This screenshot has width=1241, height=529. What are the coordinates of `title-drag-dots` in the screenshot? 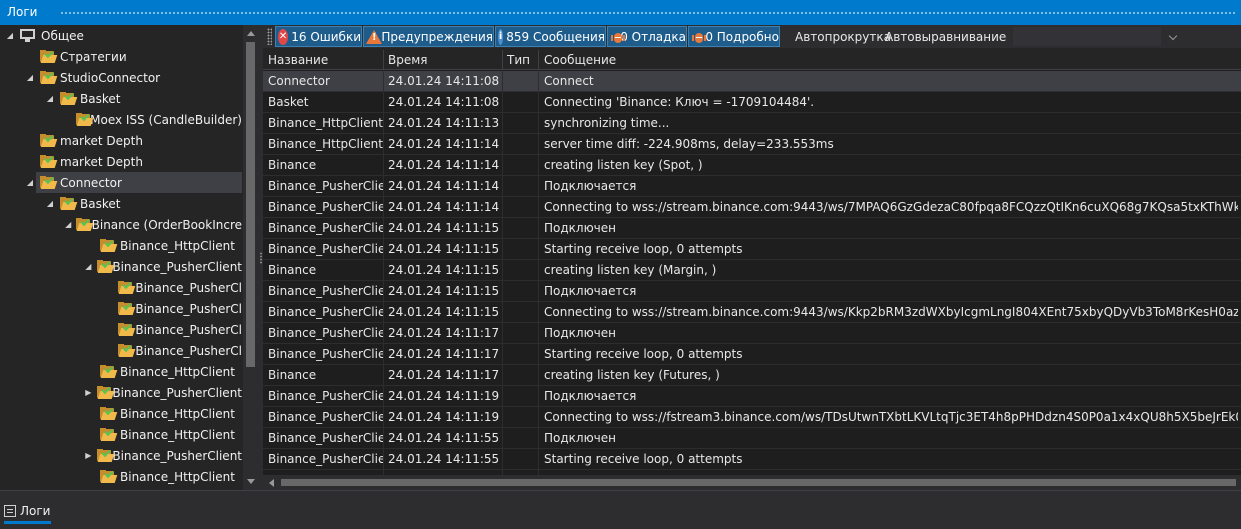 It's located at (648, 13).